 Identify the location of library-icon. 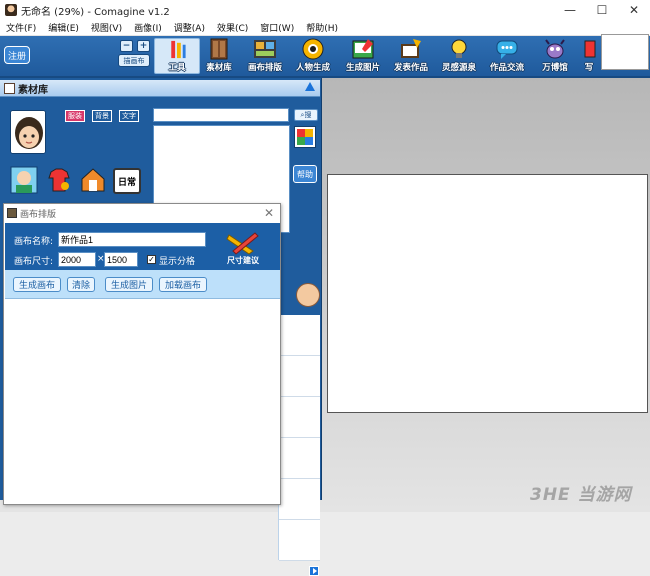
(9, 88).